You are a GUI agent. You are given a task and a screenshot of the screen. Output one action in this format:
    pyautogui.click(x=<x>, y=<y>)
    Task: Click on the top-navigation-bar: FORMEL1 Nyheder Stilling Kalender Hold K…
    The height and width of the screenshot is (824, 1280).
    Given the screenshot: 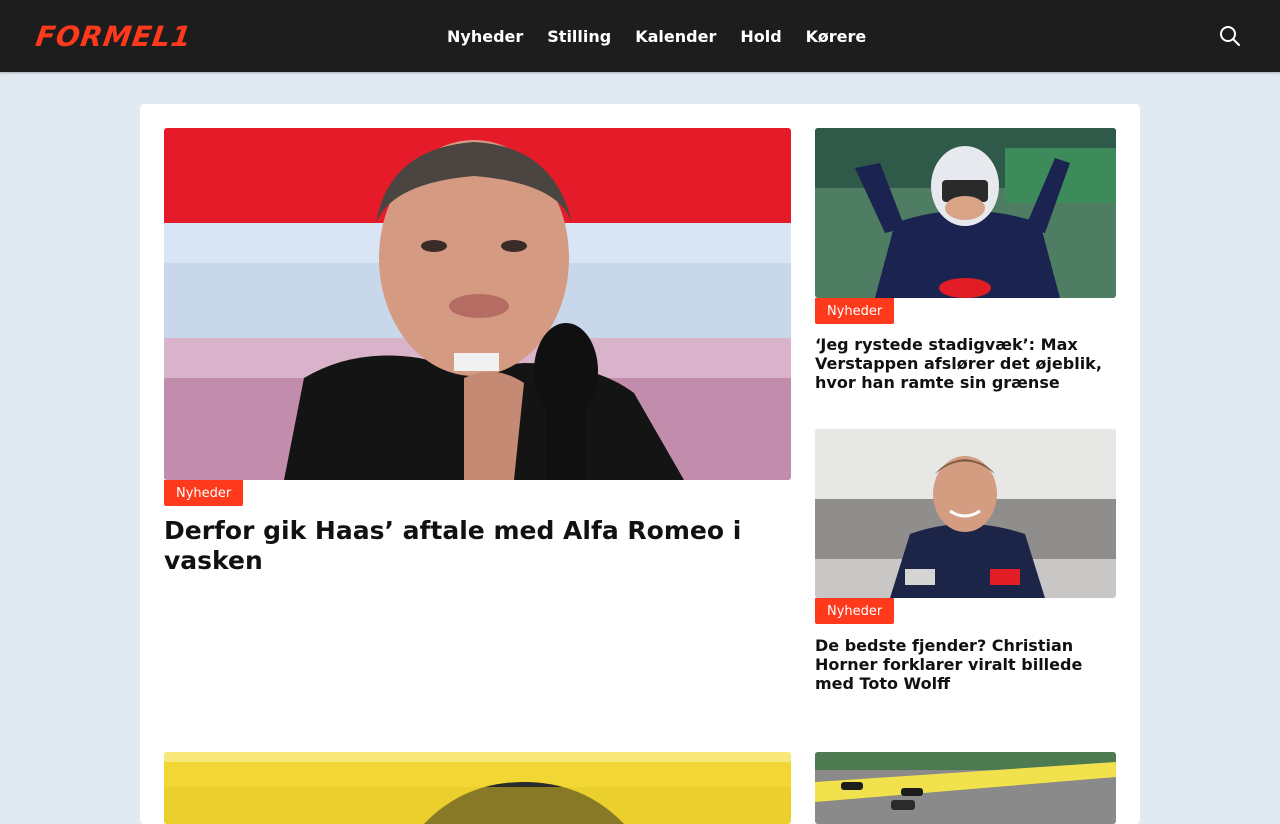 What is the action you would take?
    pyautogui.click(x=640, y=36)
    